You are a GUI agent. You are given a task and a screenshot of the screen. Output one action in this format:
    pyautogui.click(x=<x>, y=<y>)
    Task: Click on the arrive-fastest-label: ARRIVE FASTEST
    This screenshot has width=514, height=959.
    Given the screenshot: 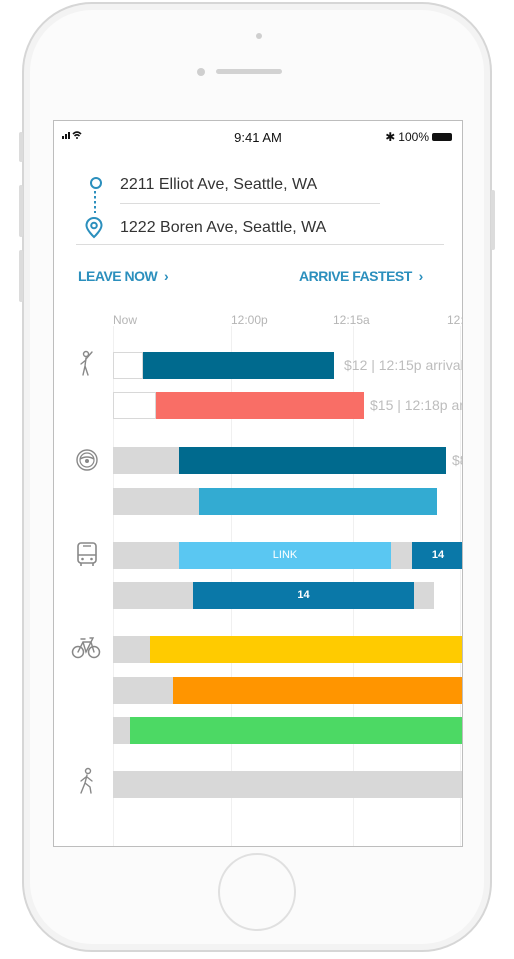 What is the action you would take?
    pyautogui.click(x=355, y=276)
    